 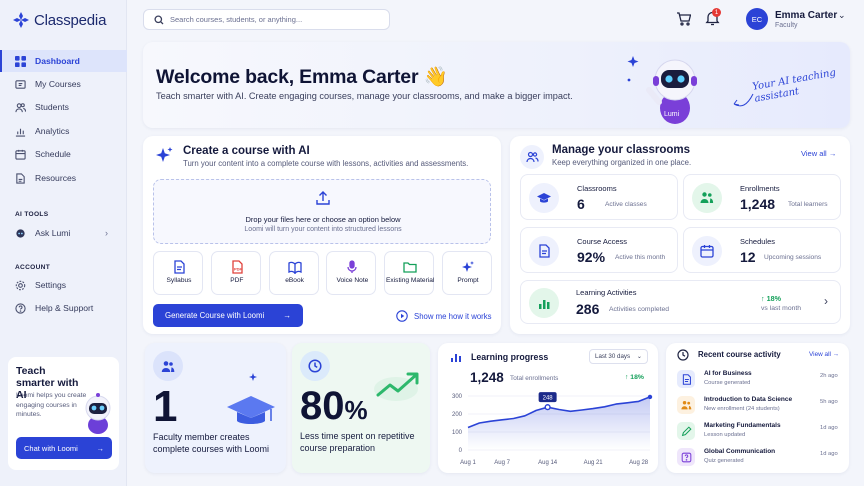 I want to click on stat-label: Schedules, so click(x=758, y=241).